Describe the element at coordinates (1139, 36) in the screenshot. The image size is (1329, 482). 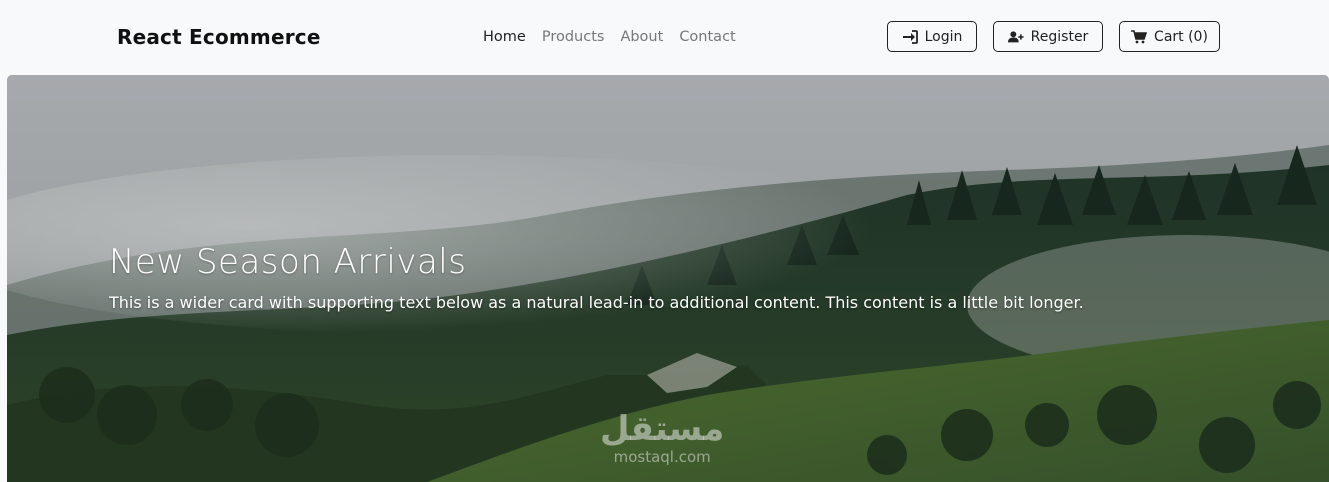
I see `shopping-cart-icon` at that location.